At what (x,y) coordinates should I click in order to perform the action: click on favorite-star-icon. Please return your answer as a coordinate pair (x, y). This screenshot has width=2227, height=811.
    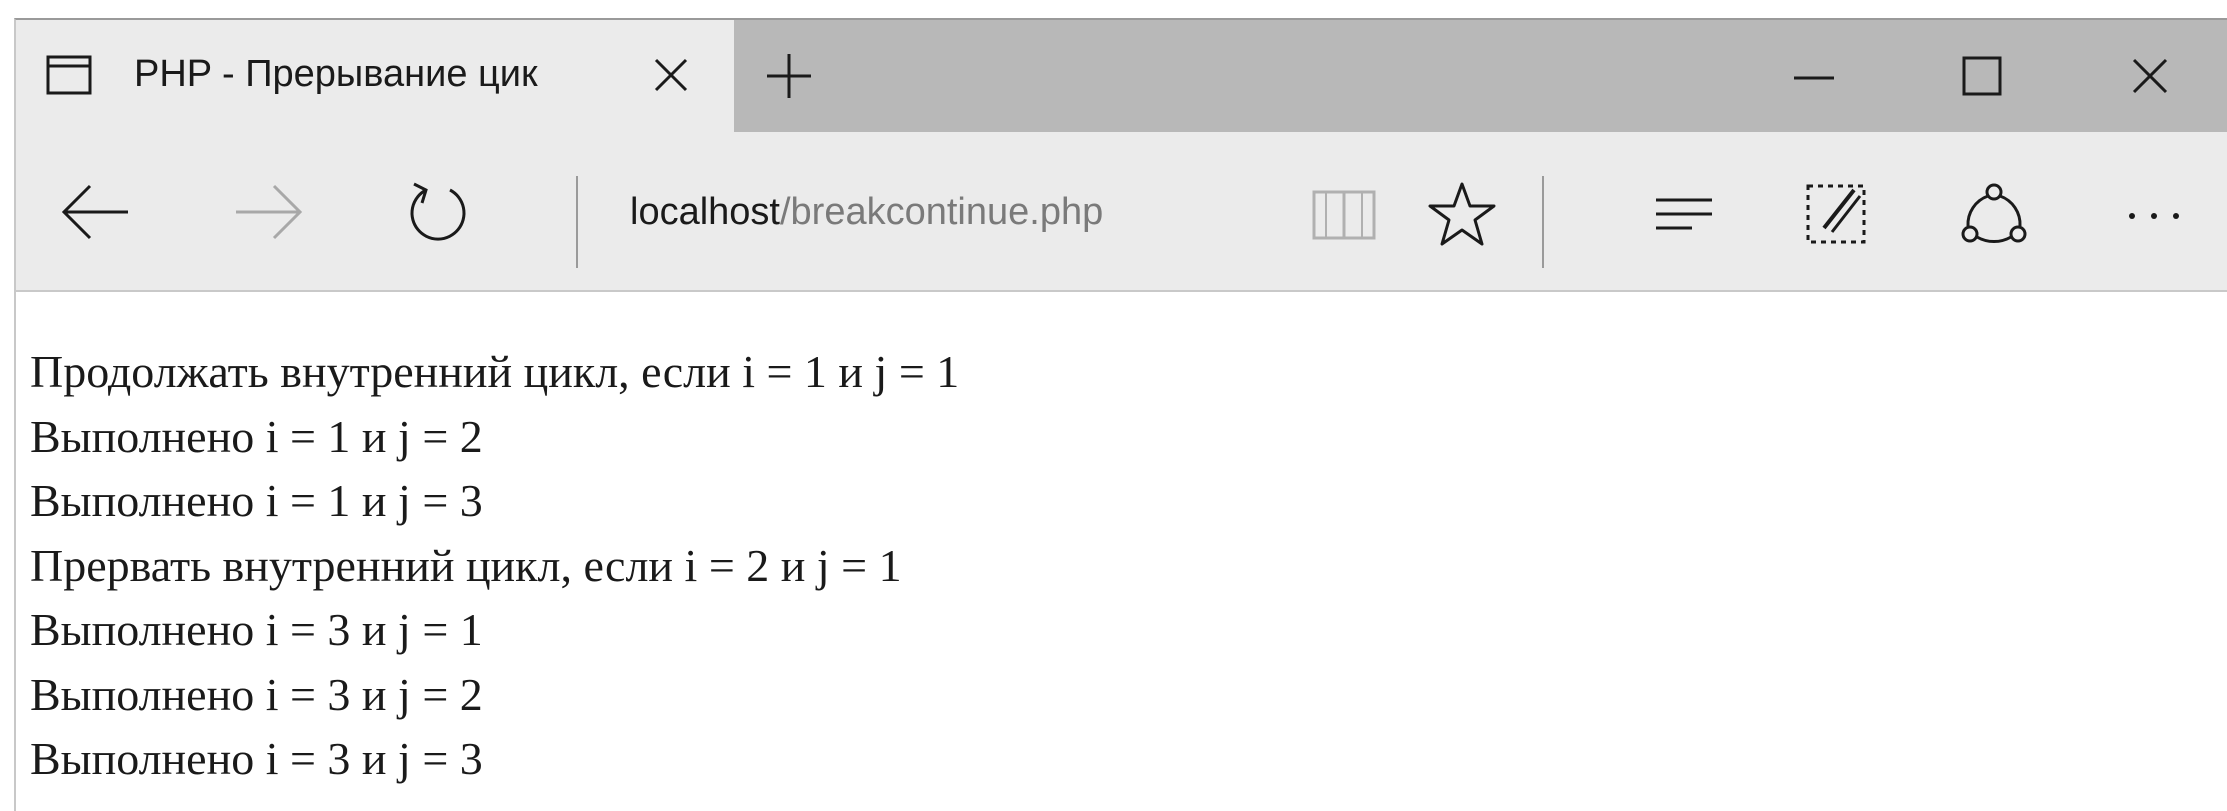
    Looking at the image, I should click on (1462, 214).